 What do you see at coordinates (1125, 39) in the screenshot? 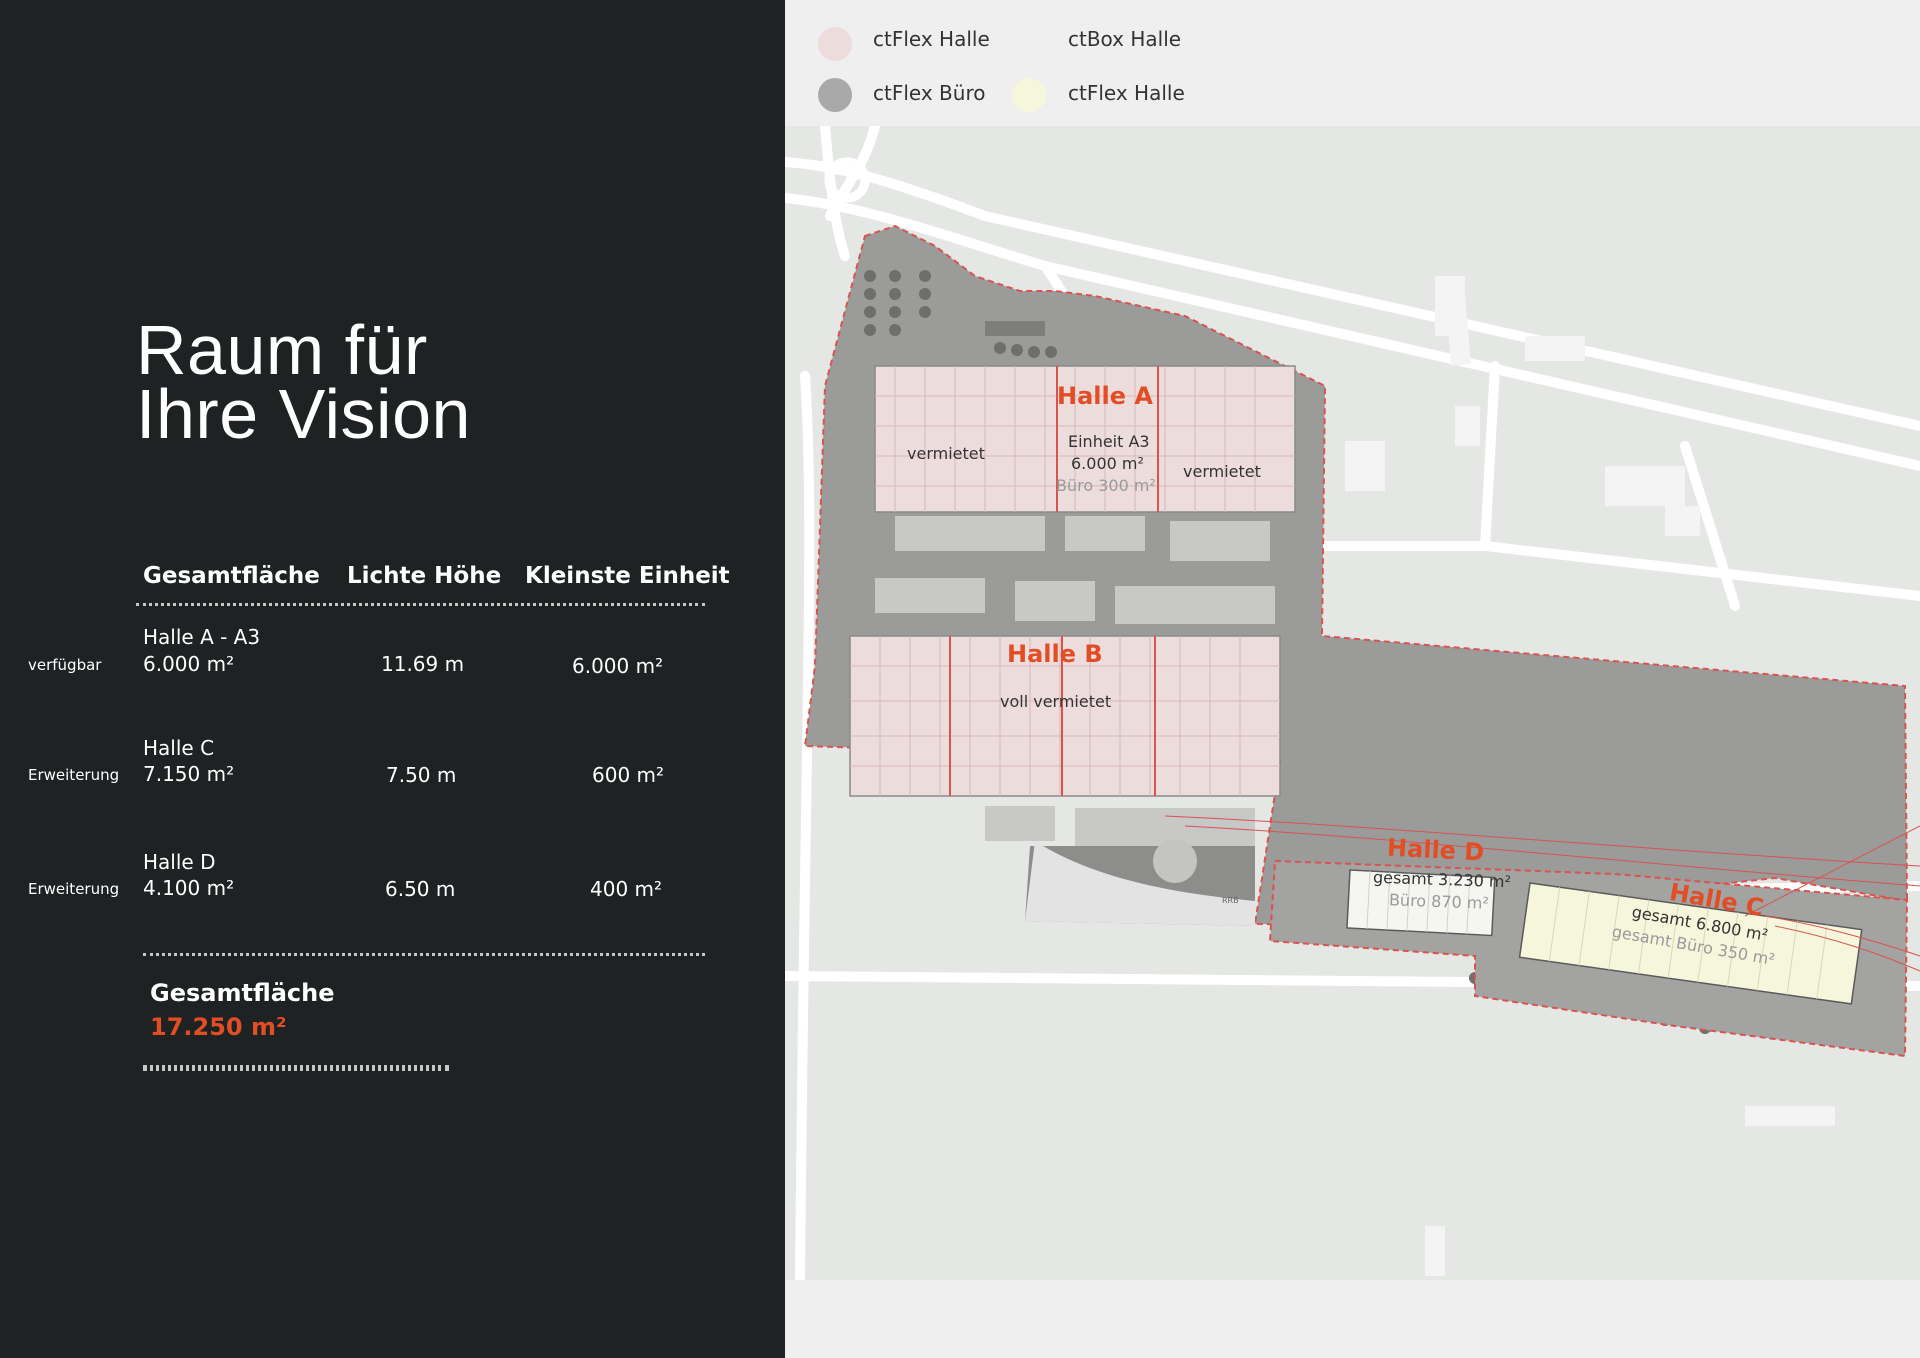
I see `legend-label: ctBox Halle` at bounding box center [1125, 39].